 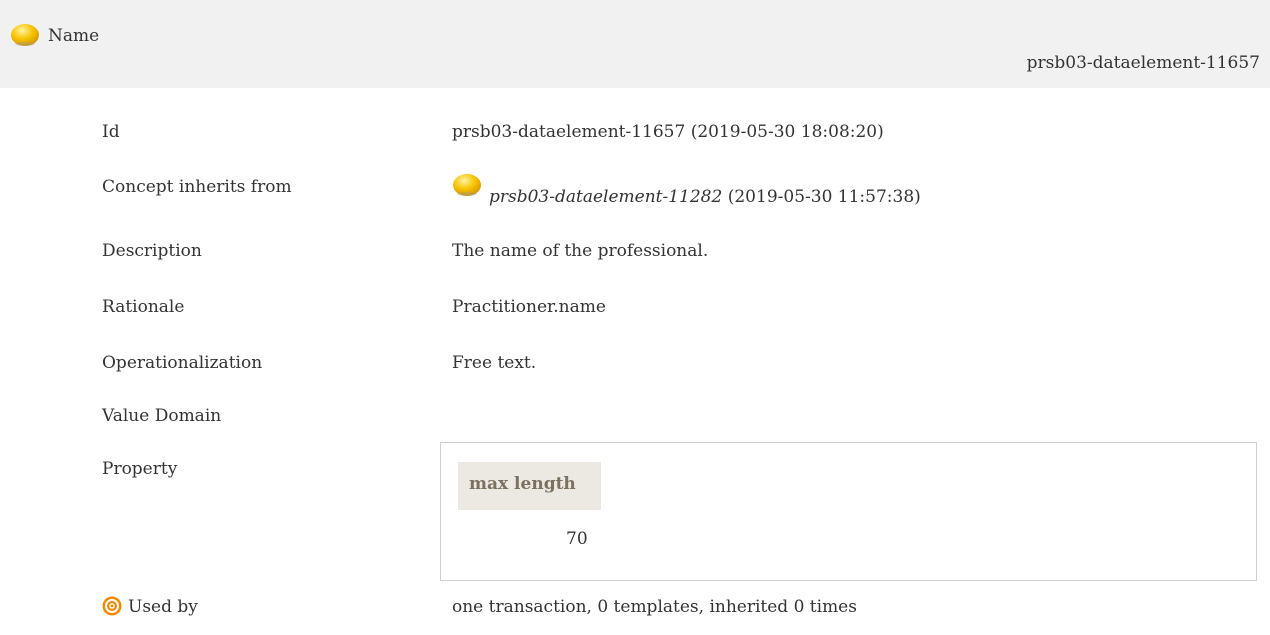 I want to click on rationale-label: Rationale, so click(x=143, y=307).